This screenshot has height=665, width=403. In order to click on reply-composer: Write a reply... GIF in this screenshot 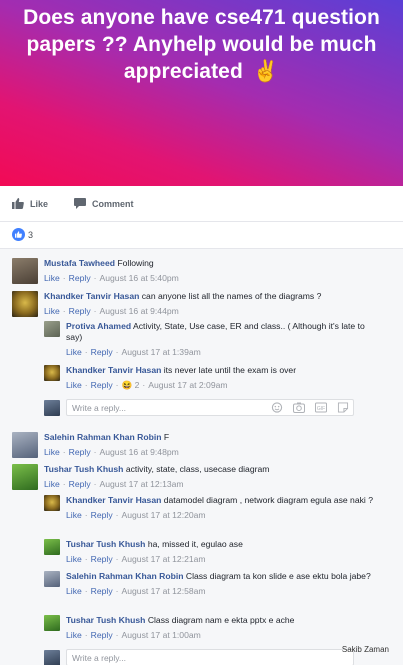, I will do `click(199, 407)`.